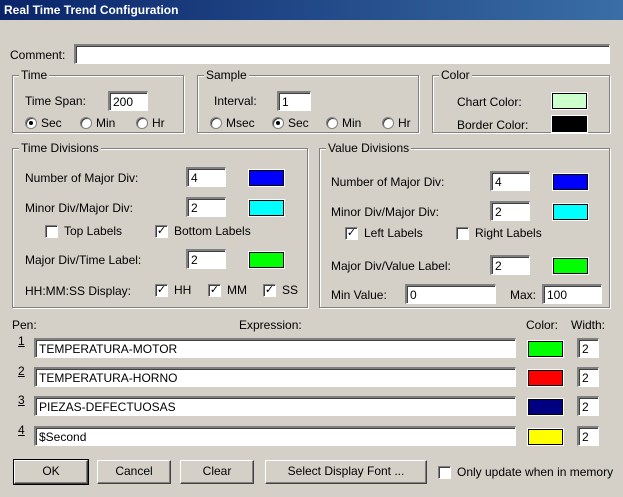 This screenshot has height=497, width=623. I want to click on comment-input, so click(342, 54).